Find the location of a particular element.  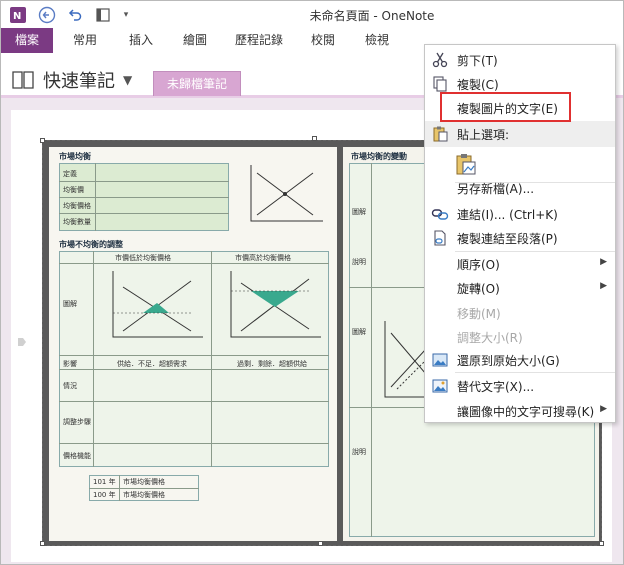

notebook-icon is located at coordinates (24, 80).